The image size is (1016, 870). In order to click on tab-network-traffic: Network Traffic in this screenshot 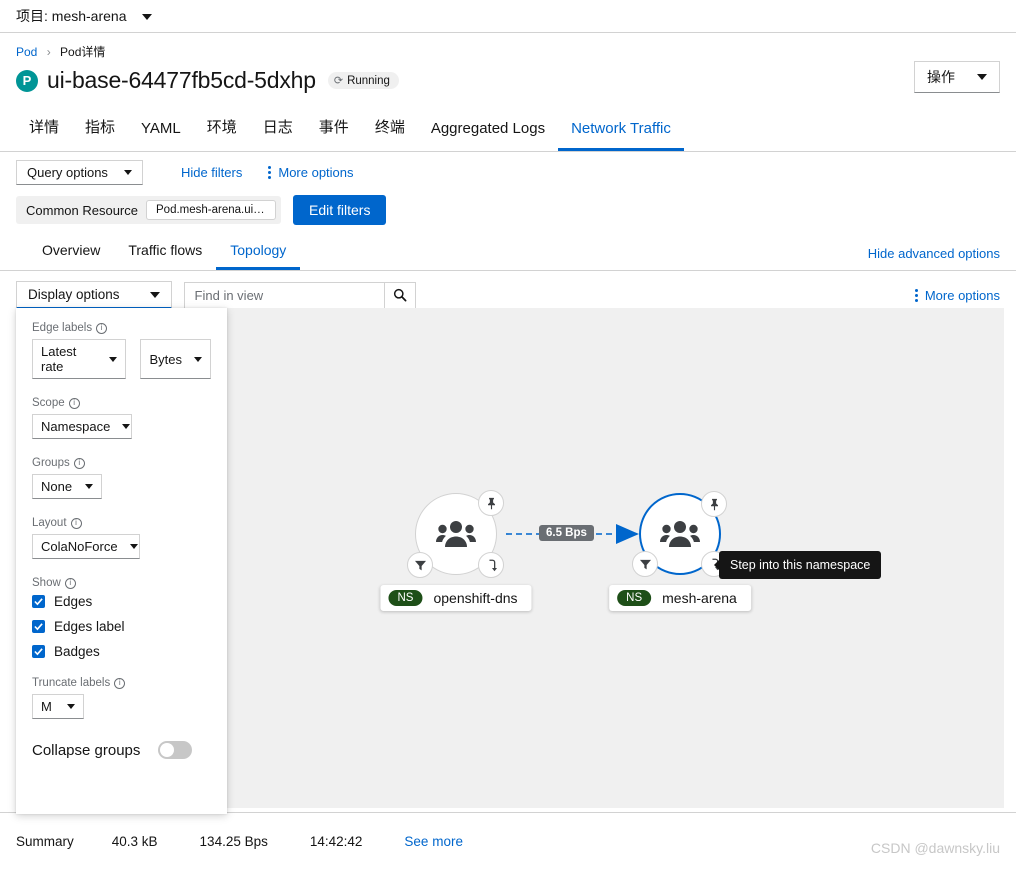, I will do `click(621, 131)`.